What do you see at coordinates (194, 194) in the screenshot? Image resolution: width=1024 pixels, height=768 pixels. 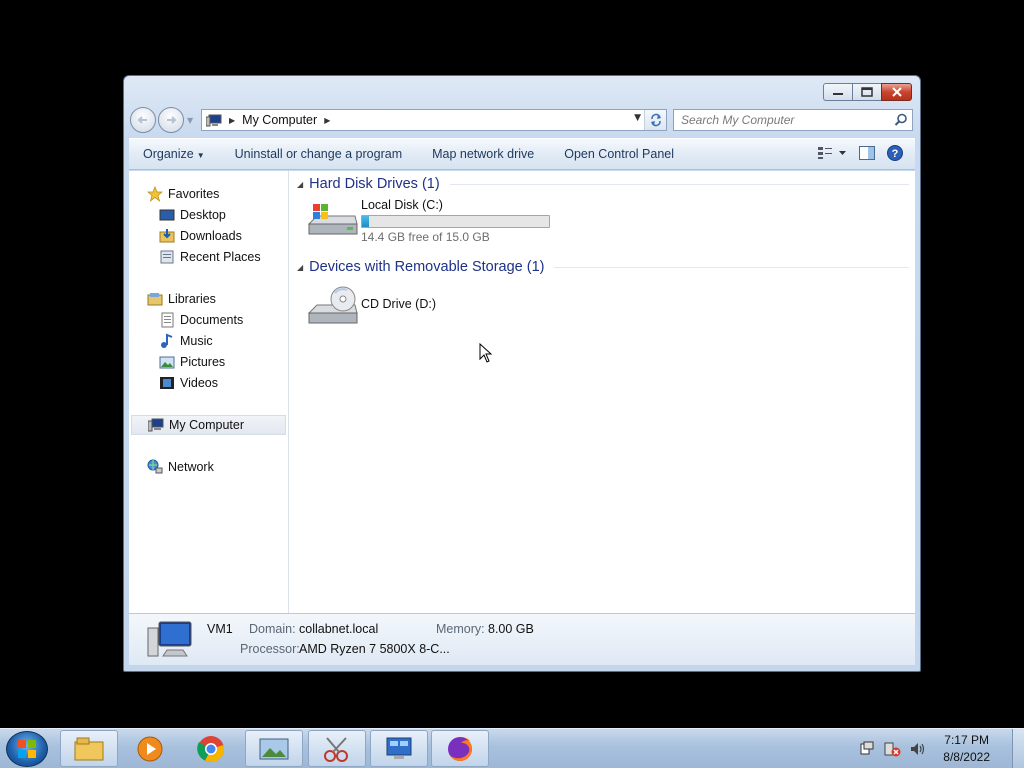 I see `nav-label: Favorites` at bounding box center [194, 194].